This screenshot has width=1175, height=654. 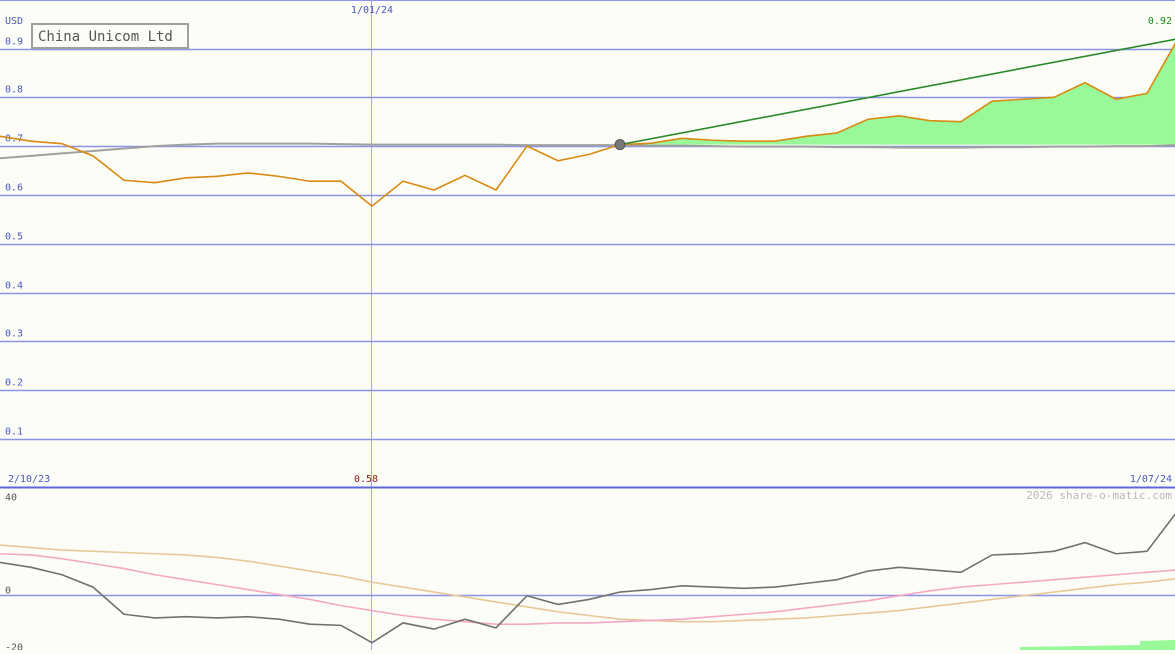 I want to click on currency-label: USD, so click(x=14, y=21).